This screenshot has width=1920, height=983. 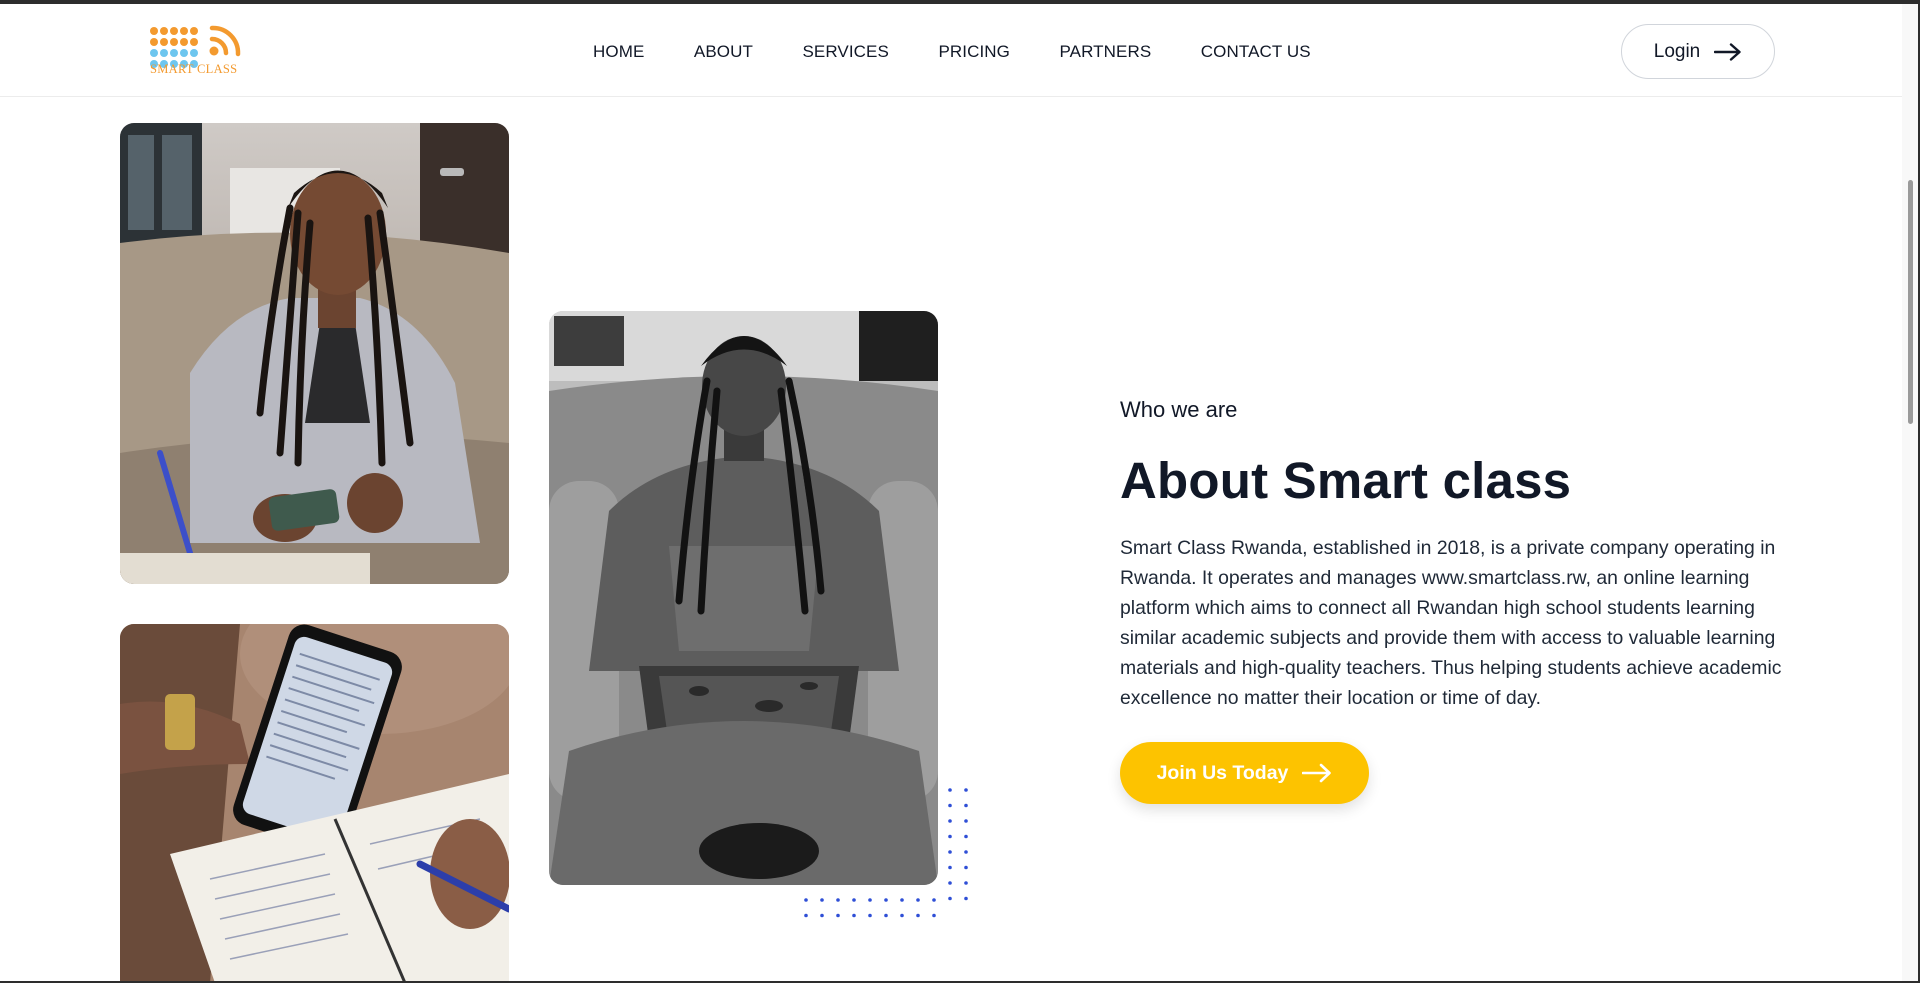 What do you see at coordinates (314, 353) in the screenshot?
I see `student-writing-with-phone-photo` at bounding box center [314, 353].